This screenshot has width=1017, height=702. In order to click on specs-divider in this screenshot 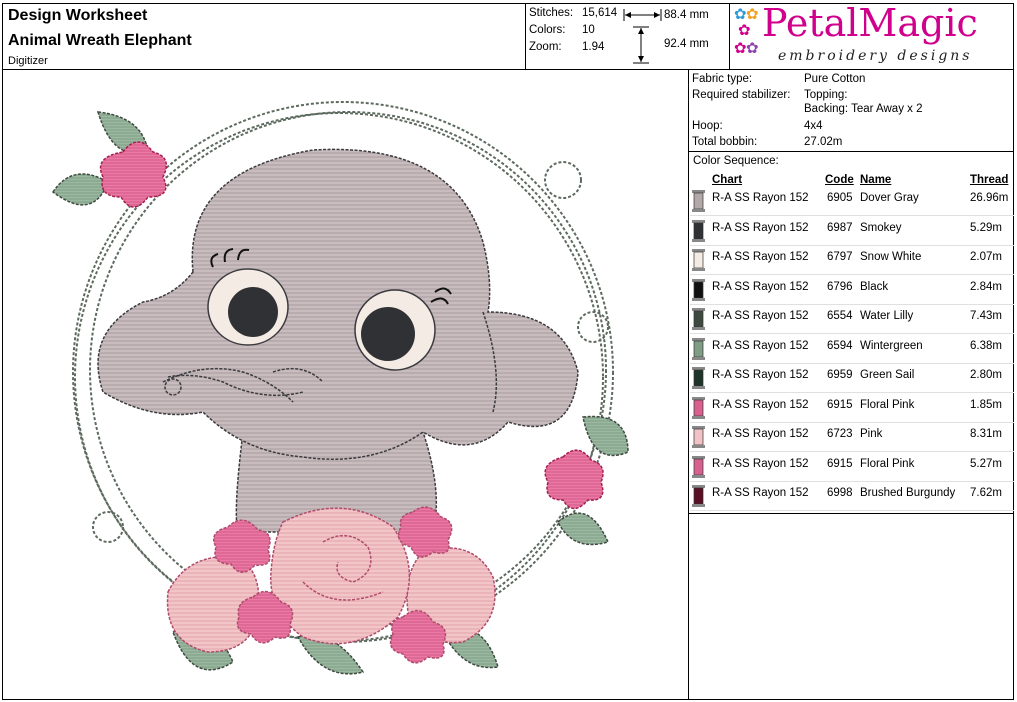, I will do `click(851, 151)`.